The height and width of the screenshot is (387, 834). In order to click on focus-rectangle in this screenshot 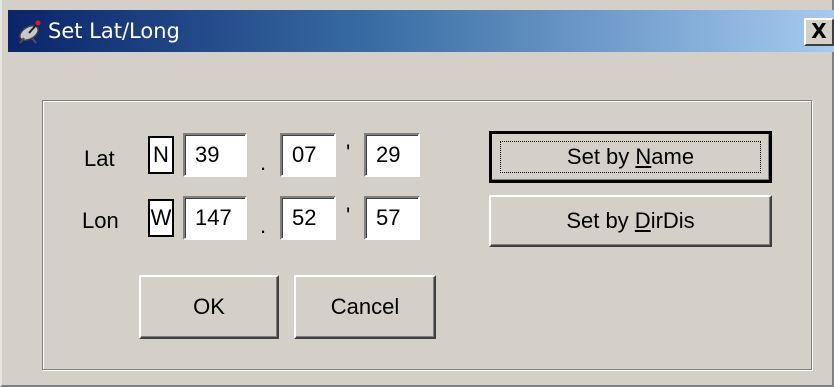, I will do `click(630, 157)`.